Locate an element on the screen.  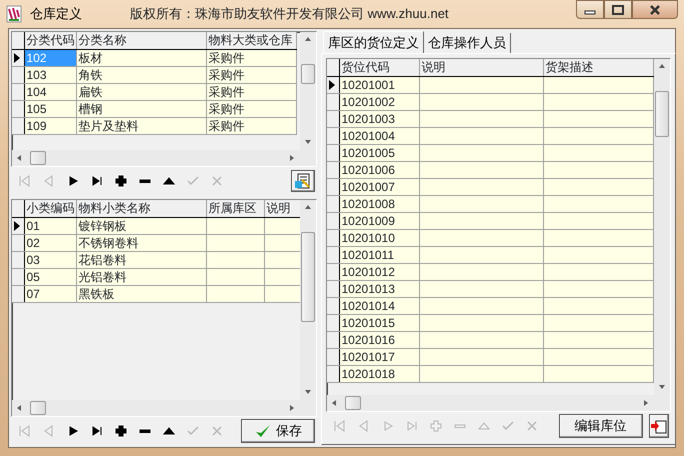
table-cell: 10201017 is located at coordinates (379, 356).